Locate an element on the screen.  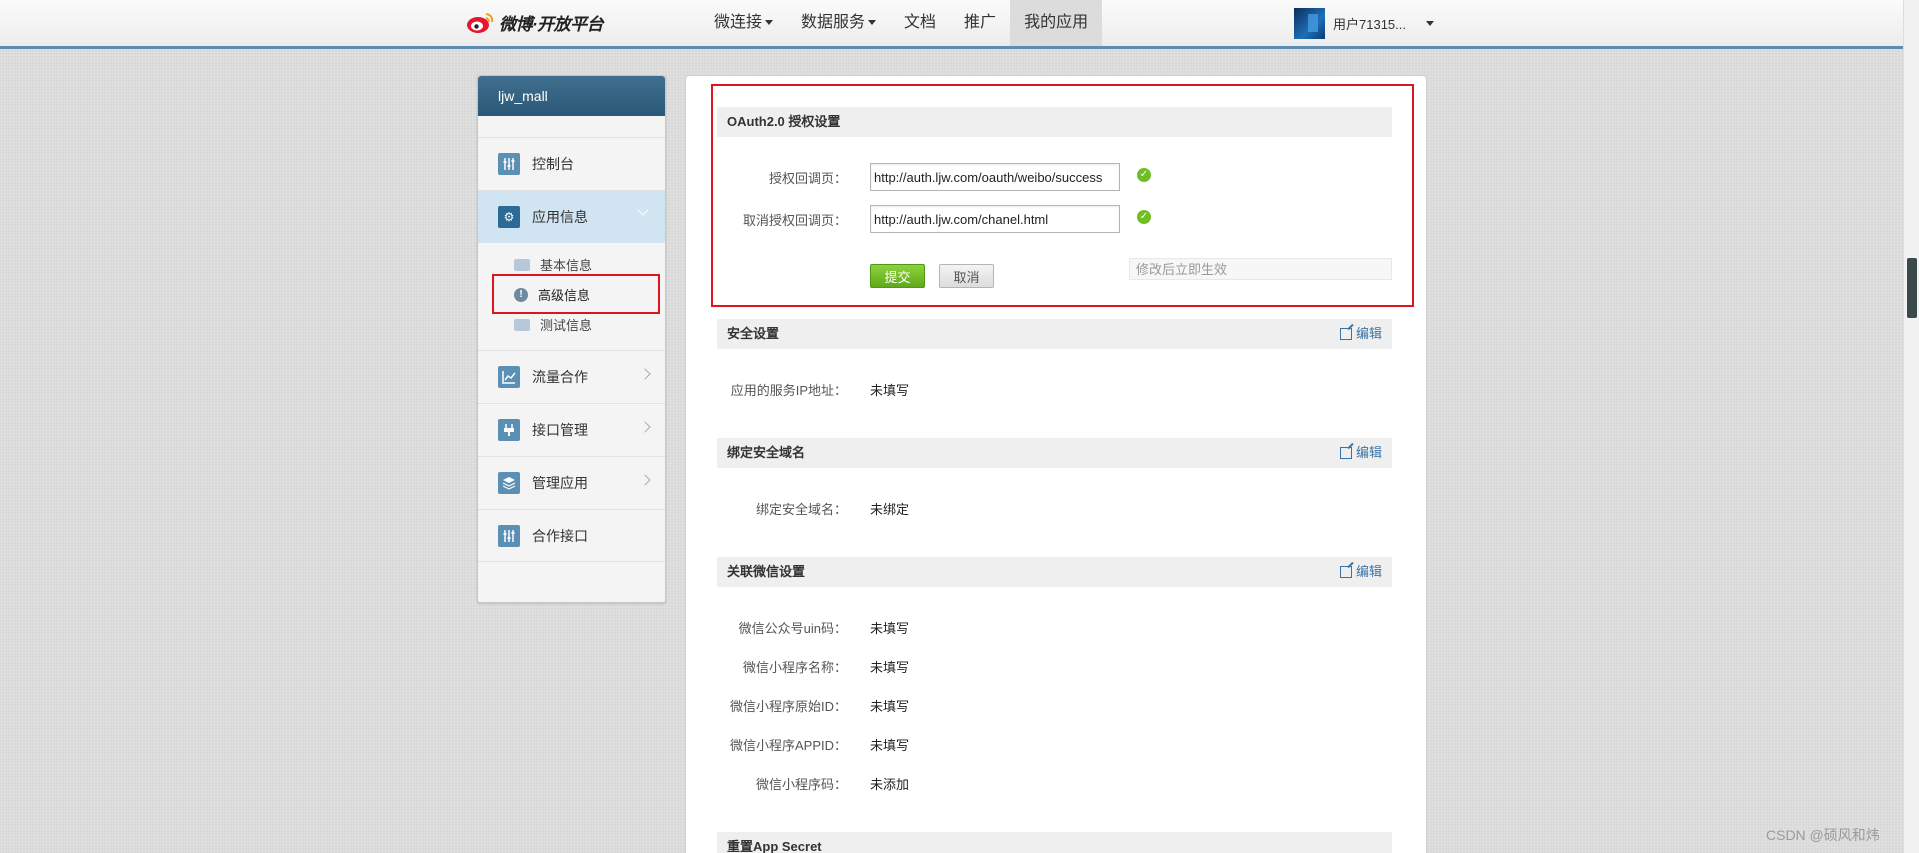
secure-domain-label: 绑定安全域名： is located at coordinates (801, 509).